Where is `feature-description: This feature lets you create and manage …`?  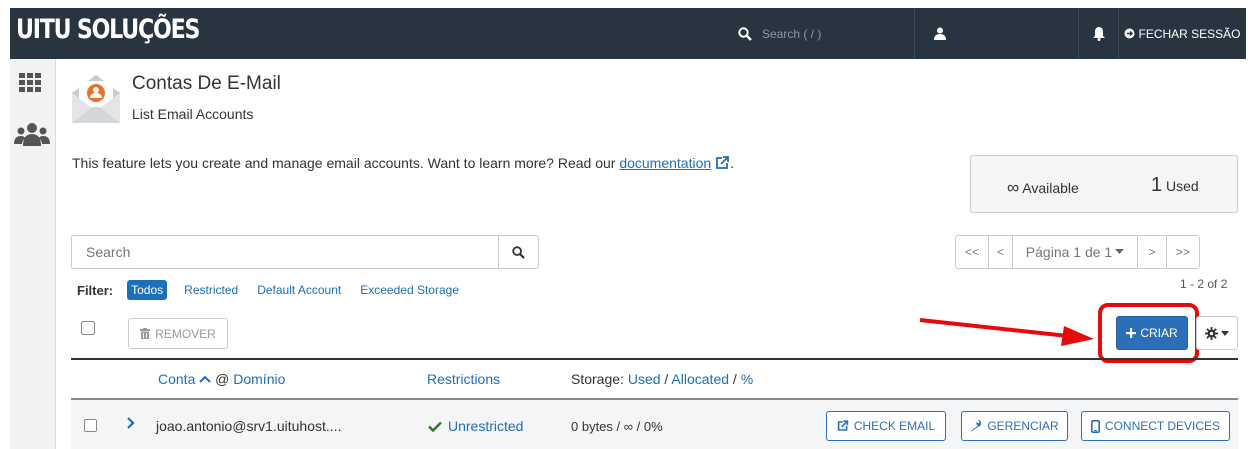
feature-description: This feature lets you create and manage … is located at coordinates (403, 163).